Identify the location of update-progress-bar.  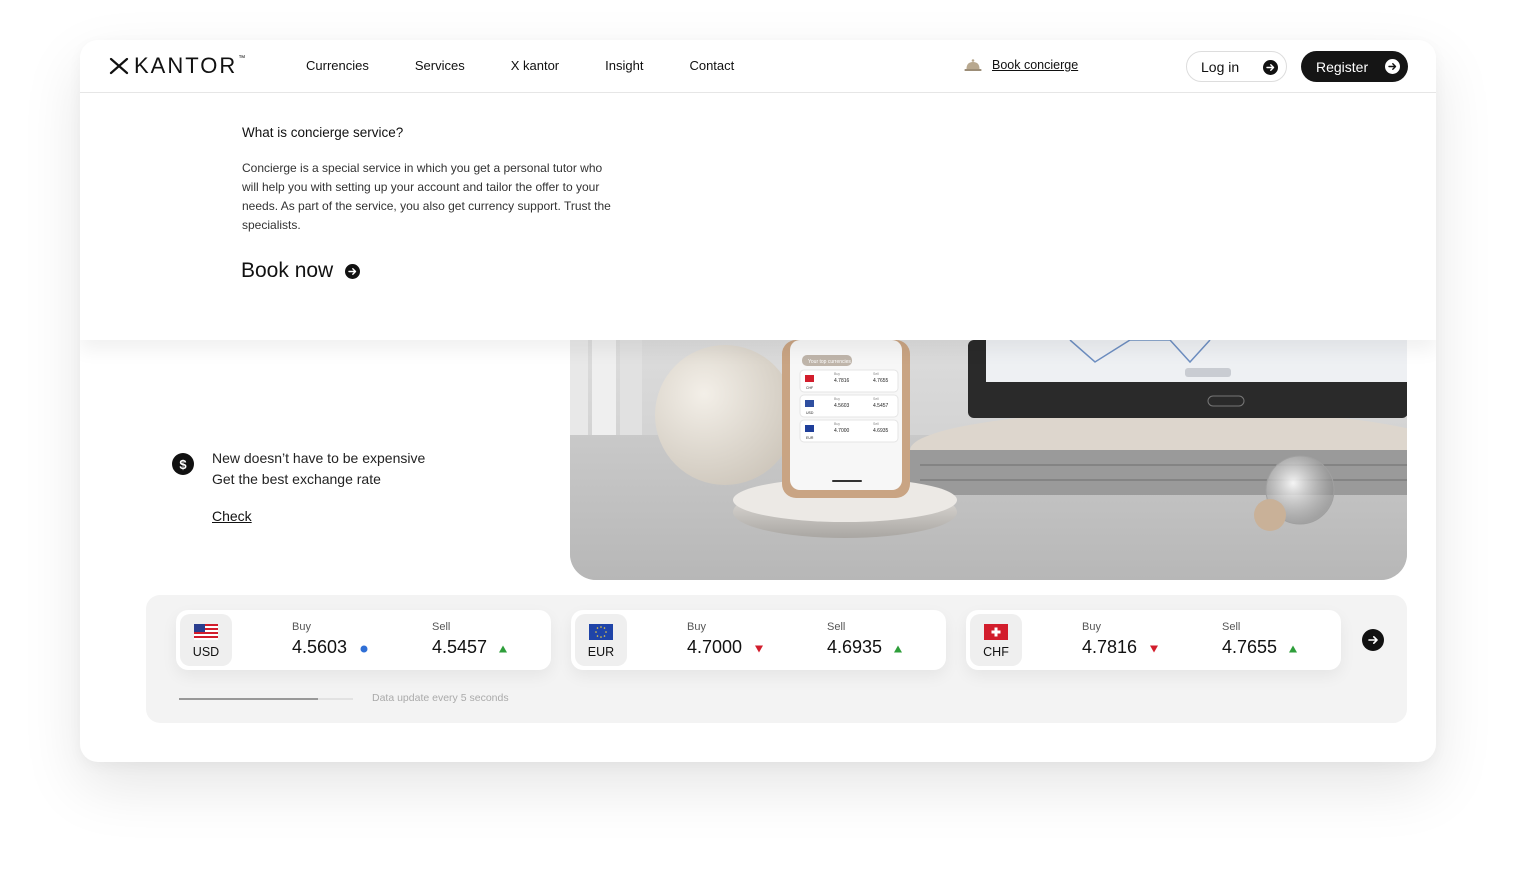
(266, 699).